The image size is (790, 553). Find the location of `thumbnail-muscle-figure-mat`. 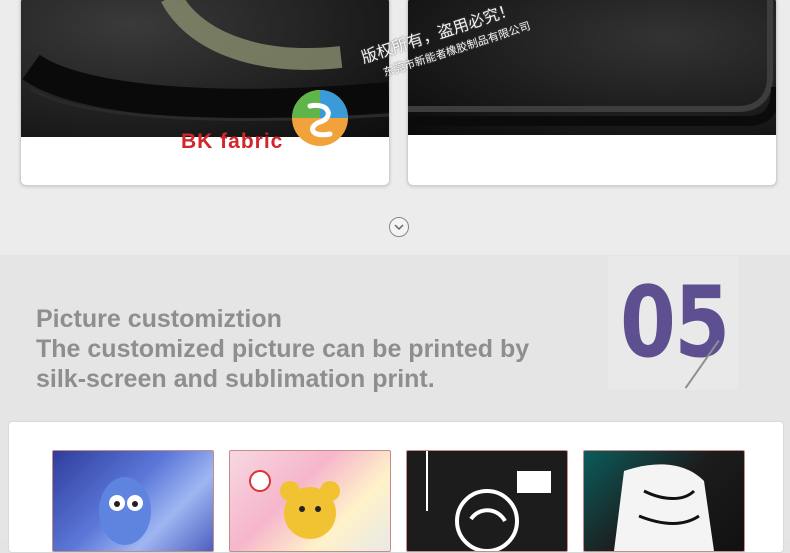

thumbnail-muscle-figure-mat is located at coordinates (664, 501).